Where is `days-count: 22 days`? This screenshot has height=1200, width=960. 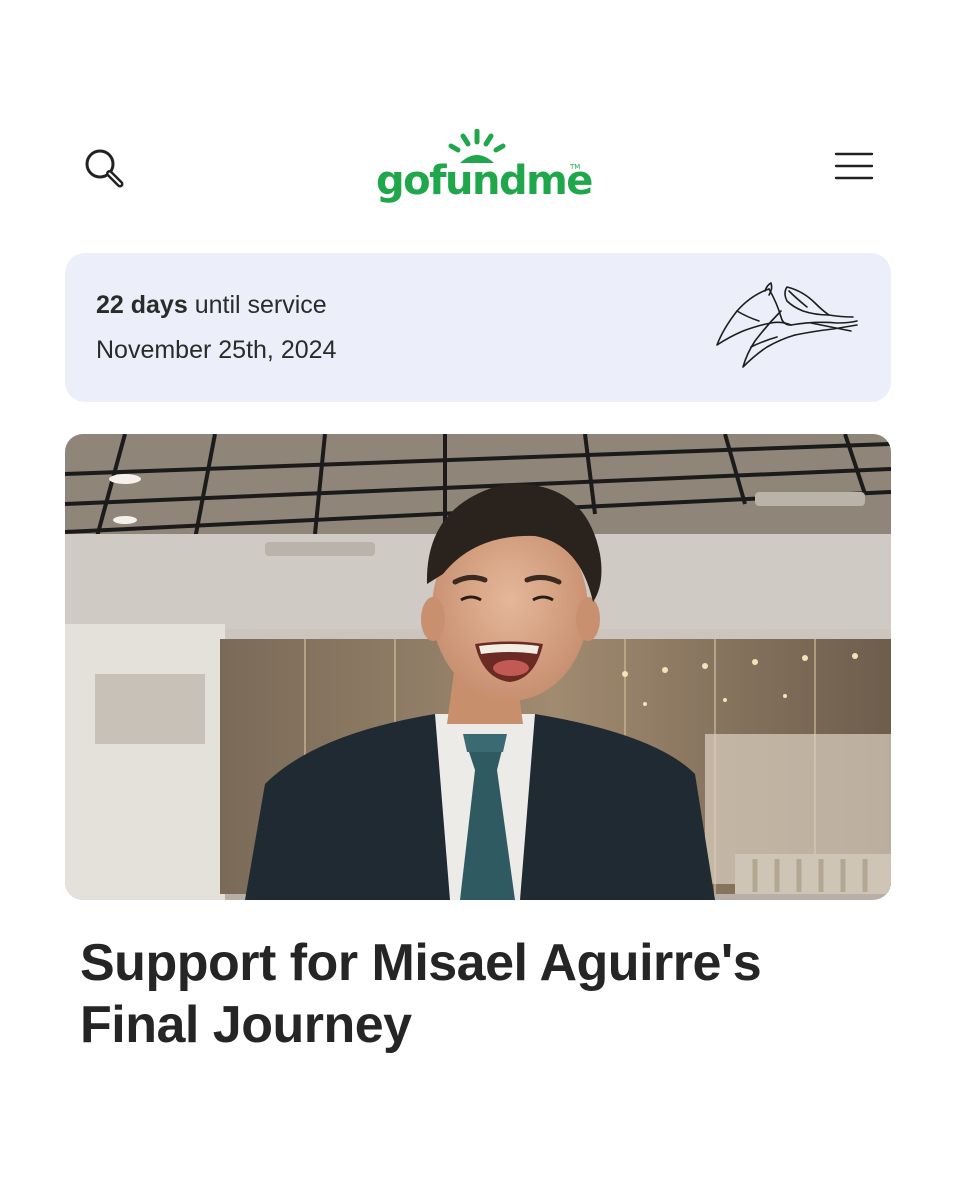 days-count: 22 days is located at coordinates (142, 305).